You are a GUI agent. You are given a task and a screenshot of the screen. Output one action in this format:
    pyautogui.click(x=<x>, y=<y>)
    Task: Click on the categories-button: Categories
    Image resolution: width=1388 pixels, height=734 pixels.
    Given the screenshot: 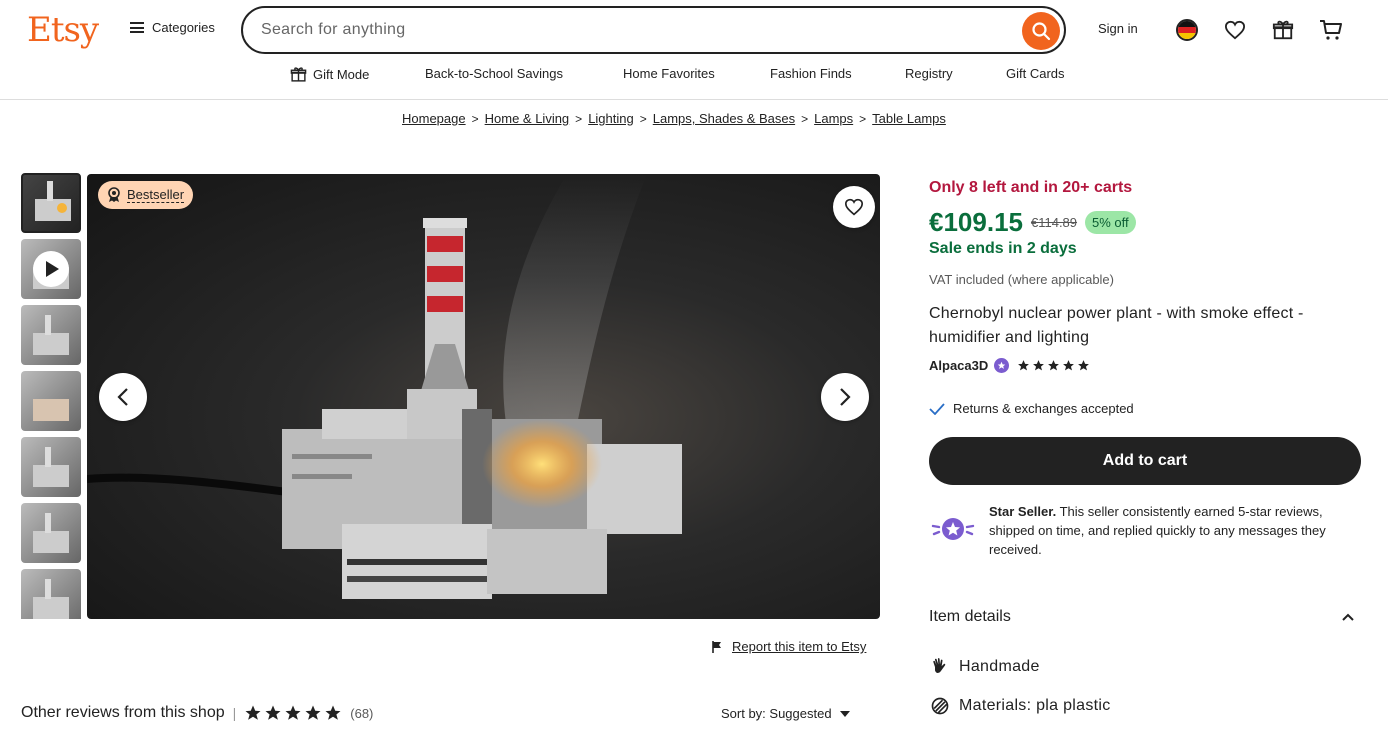 What is the action you would take?
    pyautogui.click(x=172, y=27)
    